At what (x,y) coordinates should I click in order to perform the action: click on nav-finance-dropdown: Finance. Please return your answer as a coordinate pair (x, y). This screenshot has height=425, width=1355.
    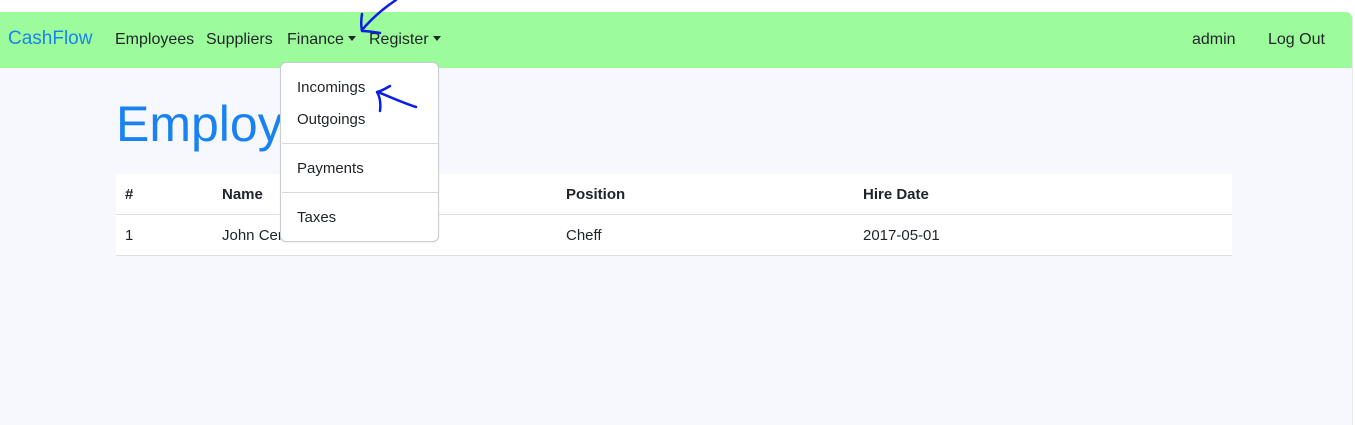
    Looking at the image, I should click on (321, 40).